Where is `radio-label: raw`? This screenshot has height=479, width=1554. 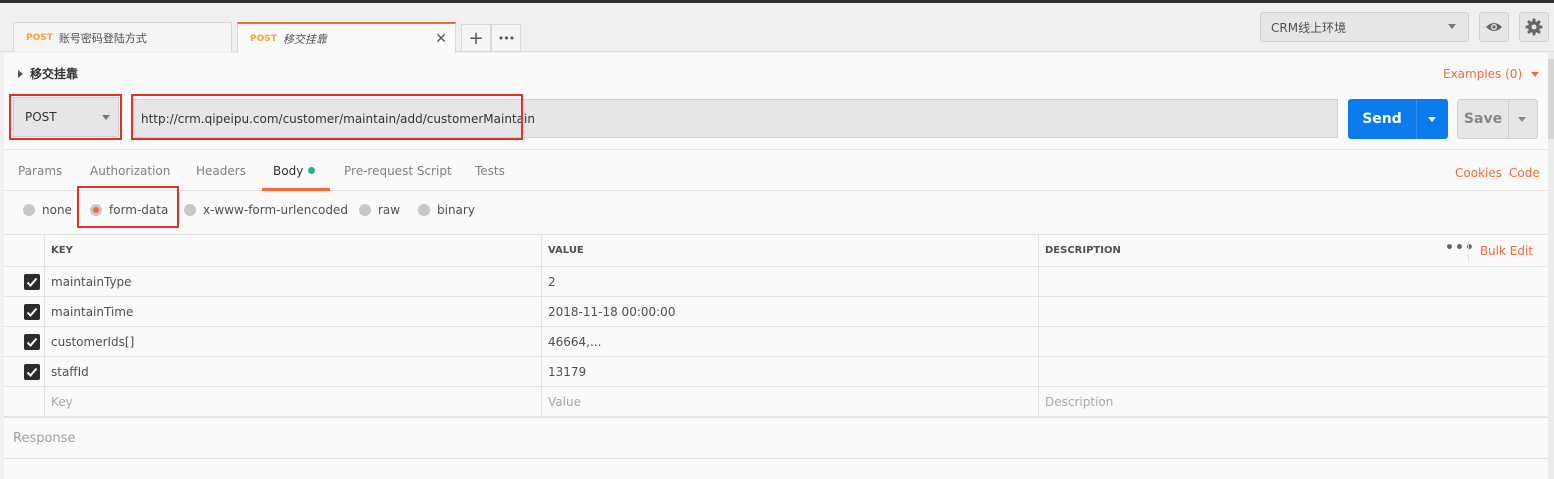 radio-label: raw is located at coordinates (389, 210).